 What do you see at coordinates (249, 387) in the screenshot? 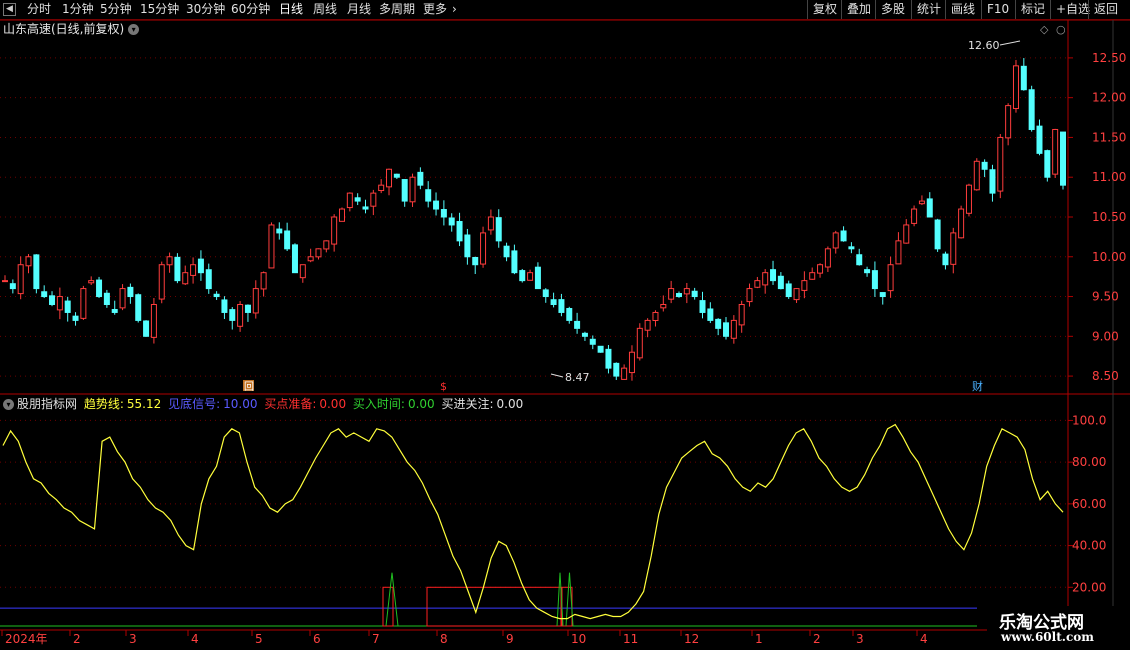
I see `event-marker: 回` at bounding box center [249, 387].